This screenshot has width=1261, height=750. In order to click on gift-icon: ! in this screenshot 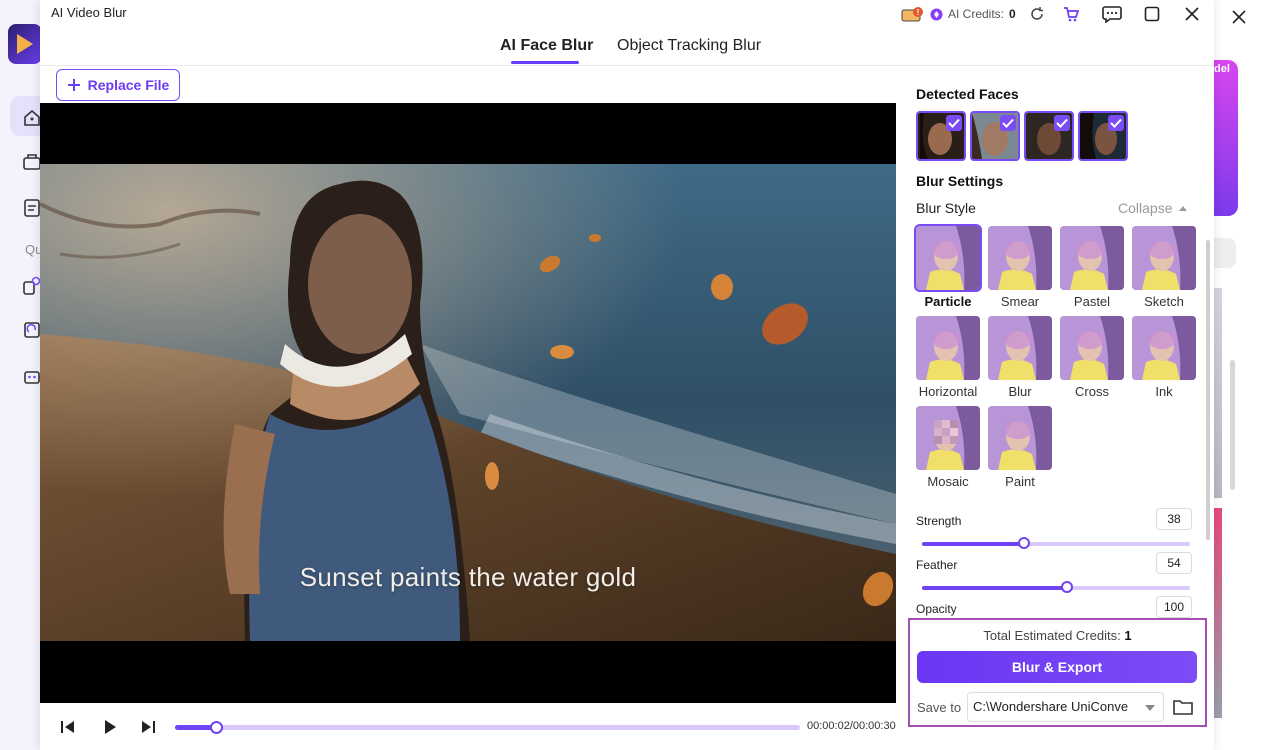, I will do `click(913, 14)`.